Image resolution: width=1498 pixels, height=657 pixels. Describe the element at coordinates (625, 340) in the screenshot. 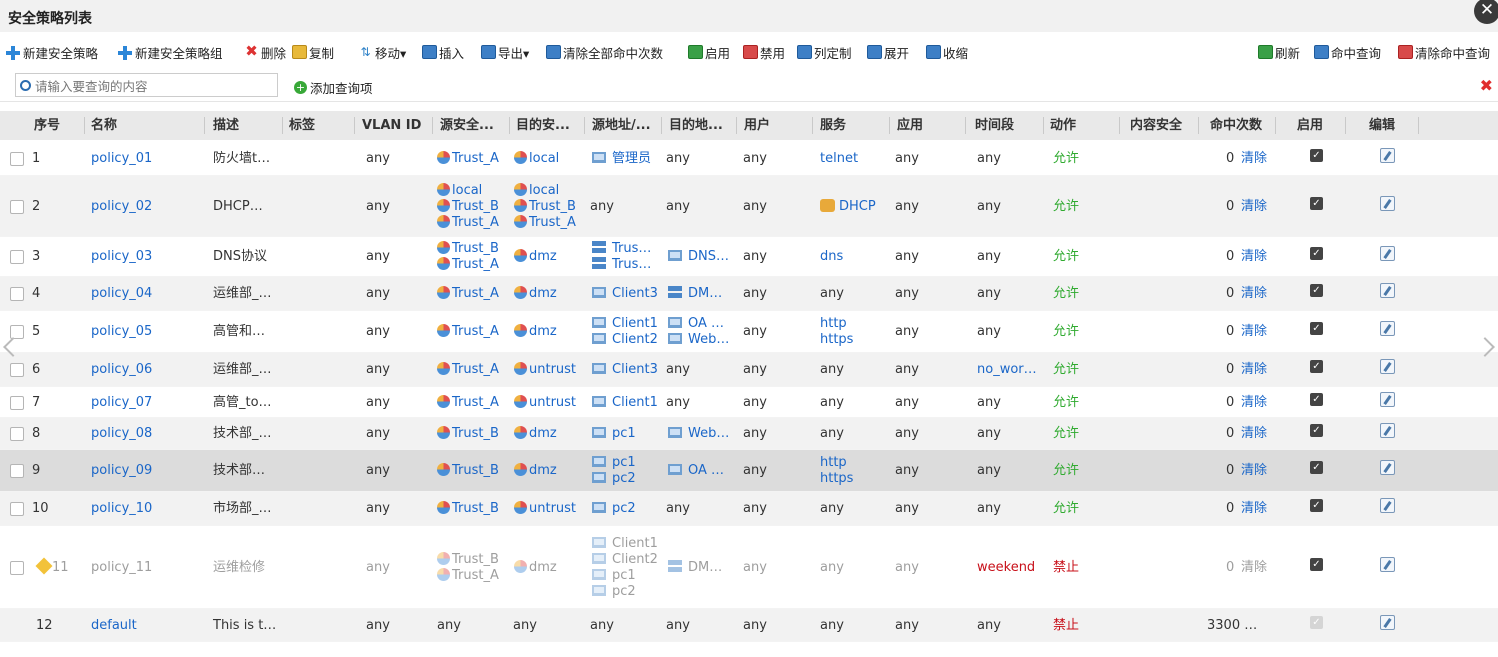

I see `src_addr-item: Client2` at that location.